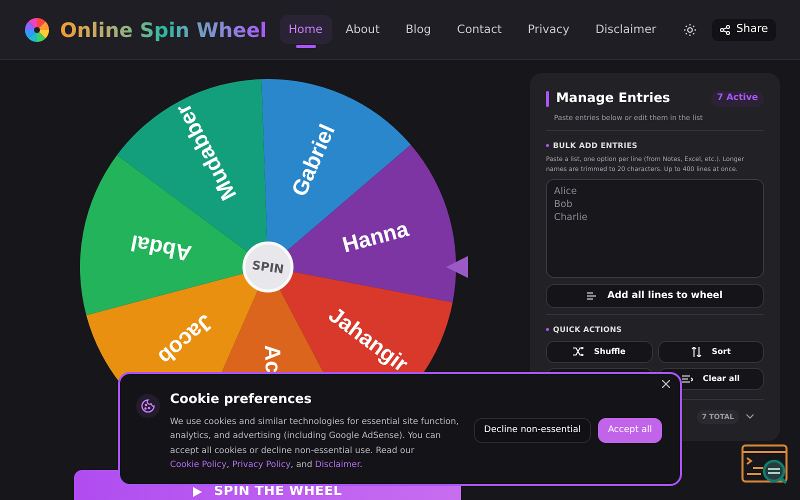 The width and height of the screenshot is (800, 500). What do you see at coordinates (548, 29) in the screenshot?
I see `nav-link: Privacy` at bounding box center [548, 29].